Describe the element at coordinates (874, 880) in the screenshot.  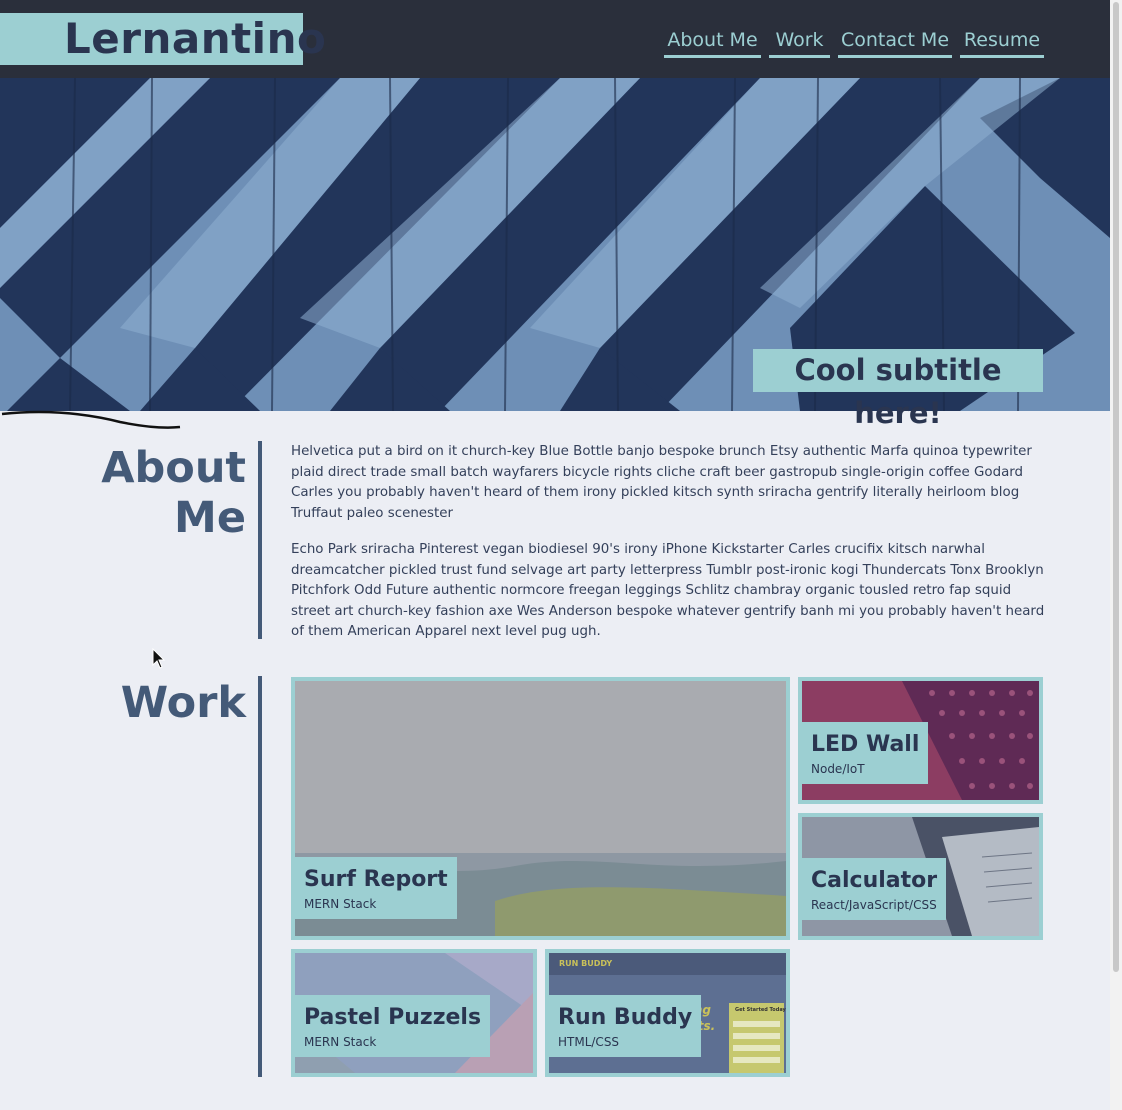
I see `calculator-title: Calculator` at that location.